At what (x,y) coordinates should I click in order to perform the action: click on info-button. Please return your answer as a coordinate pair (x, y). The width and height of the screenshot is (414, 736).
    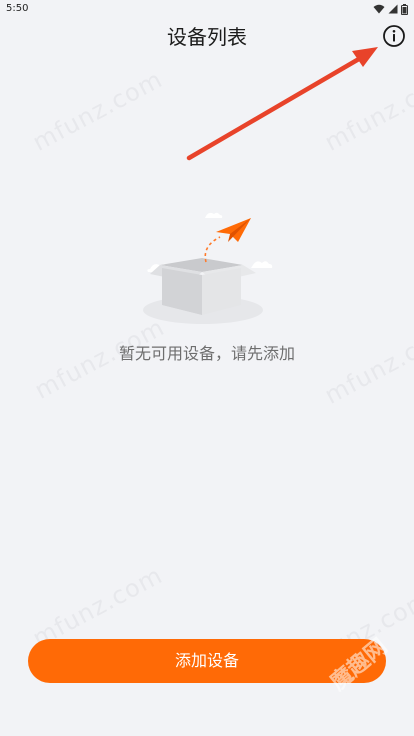
    Looking at the image, I should click on (394, 36).